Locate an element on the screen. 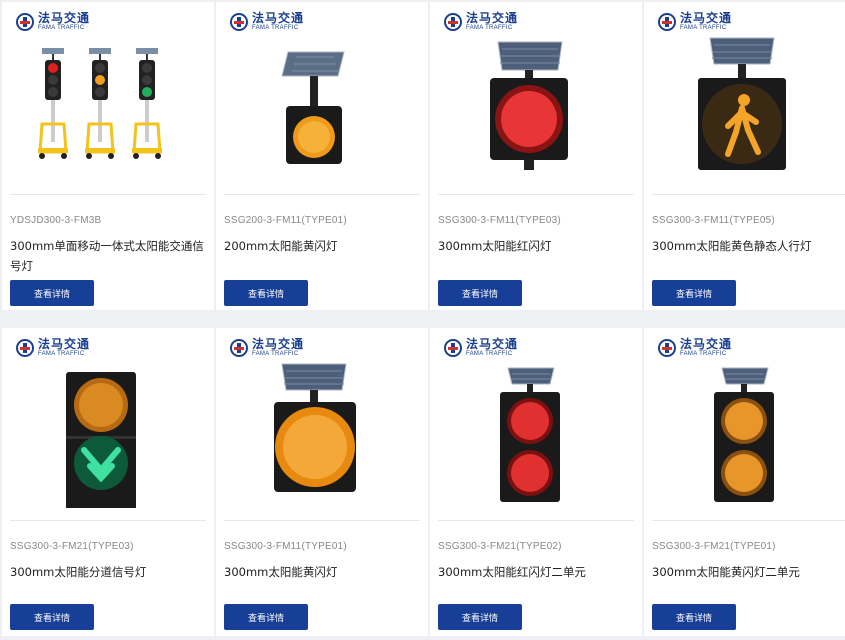 This screenshot has height=640, width=845. product-name: 200mm太阳能黄闪灯 is located at coordinates (322, 246).